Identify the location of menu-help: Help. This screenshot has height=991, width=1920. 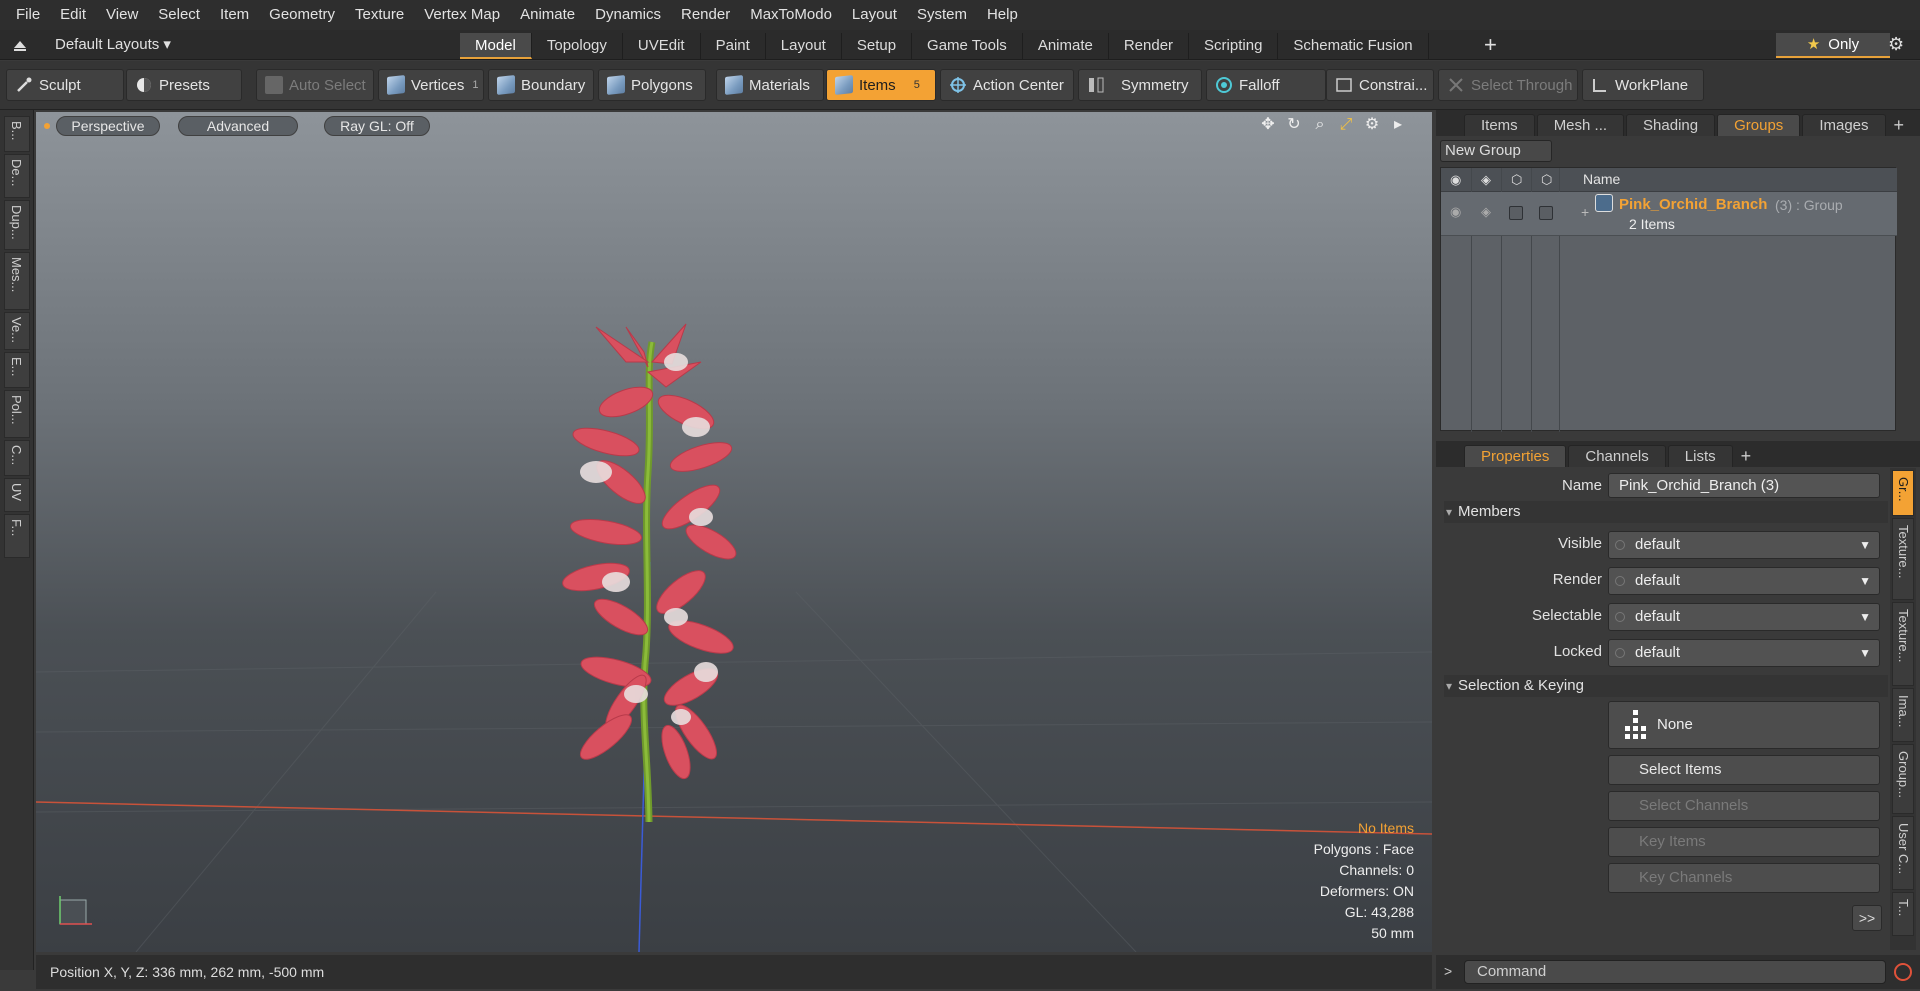
(1002, 15).